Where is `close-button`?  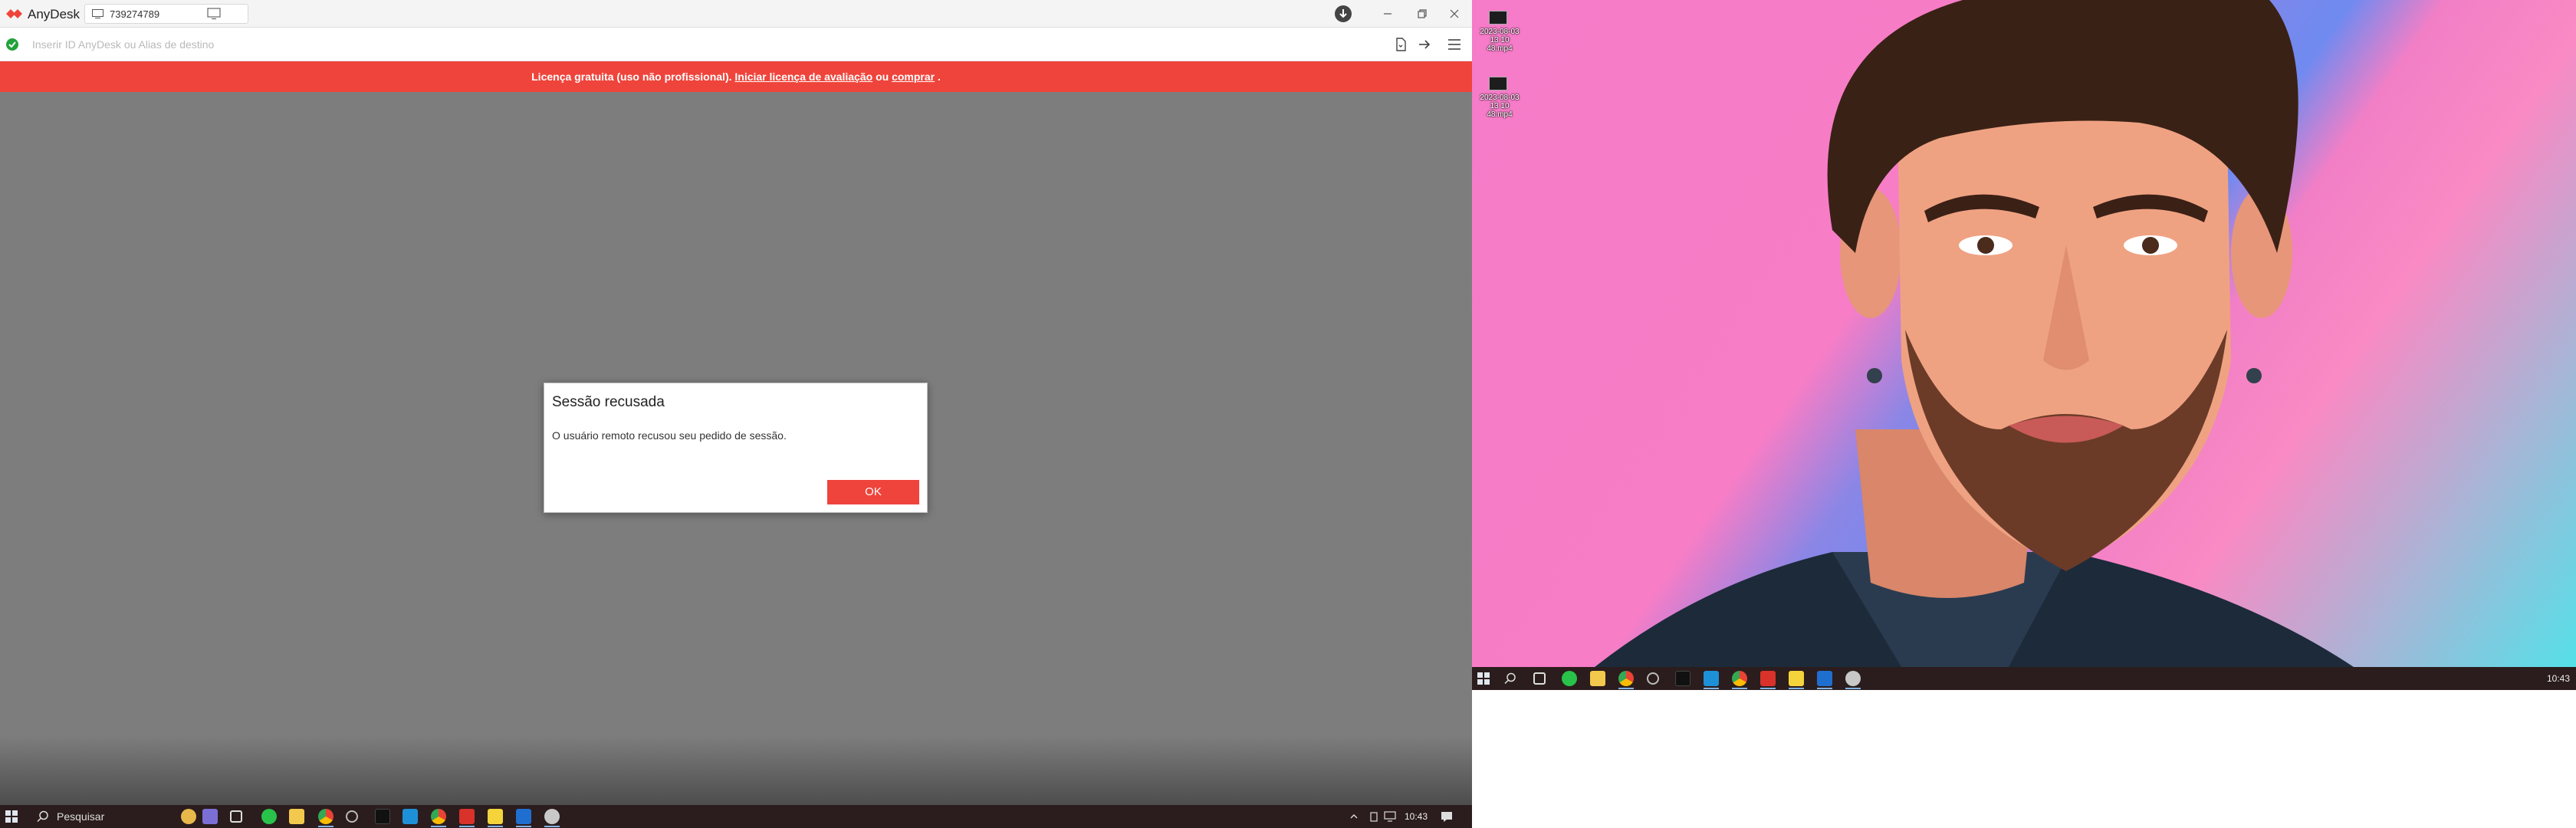
close-button is located at coordinates (1454, 14).